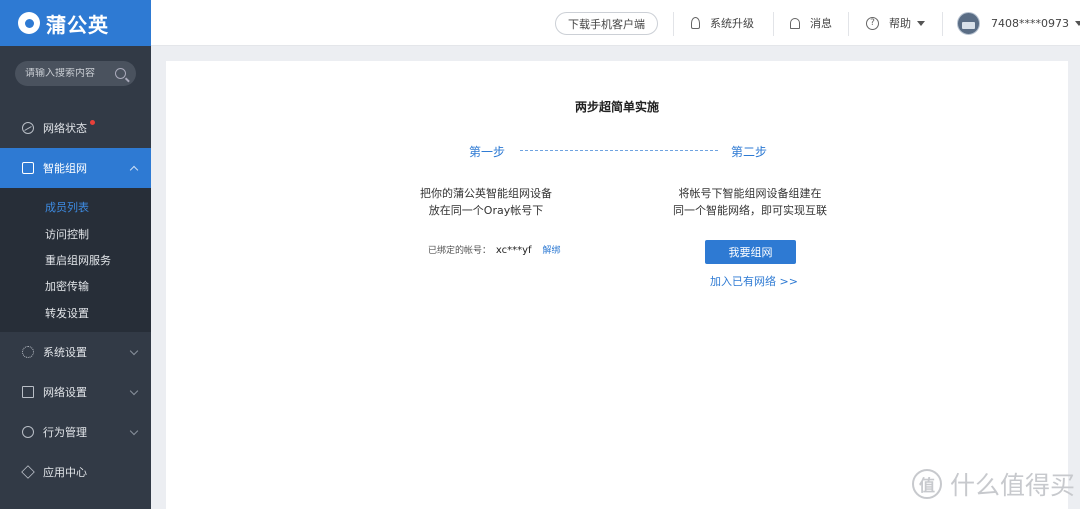  I want to click on step-one-description: 把你的蒲公英智能组网设备 放在同一个Oray帐号下, so click(486, 202).